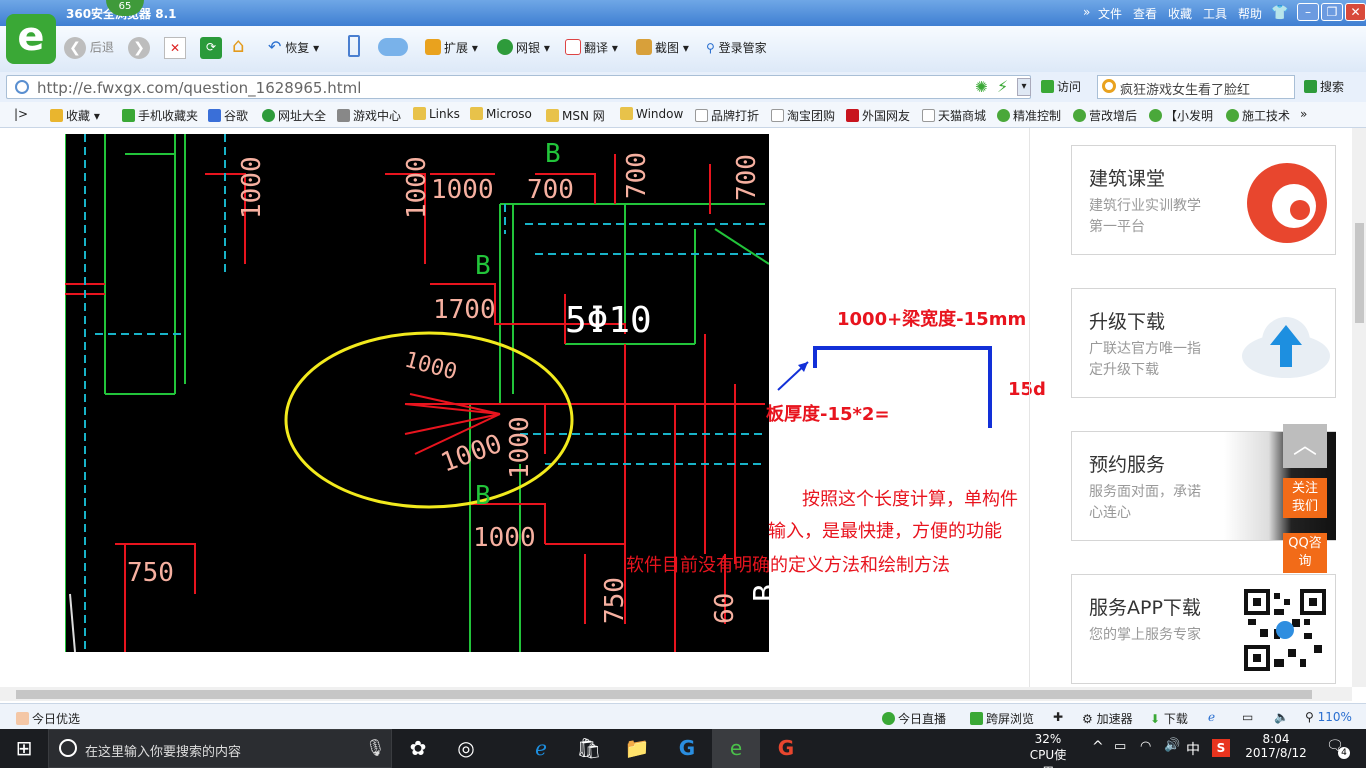  I want to click on bookmark-item: 手机收藏夹, so click(160, 115).